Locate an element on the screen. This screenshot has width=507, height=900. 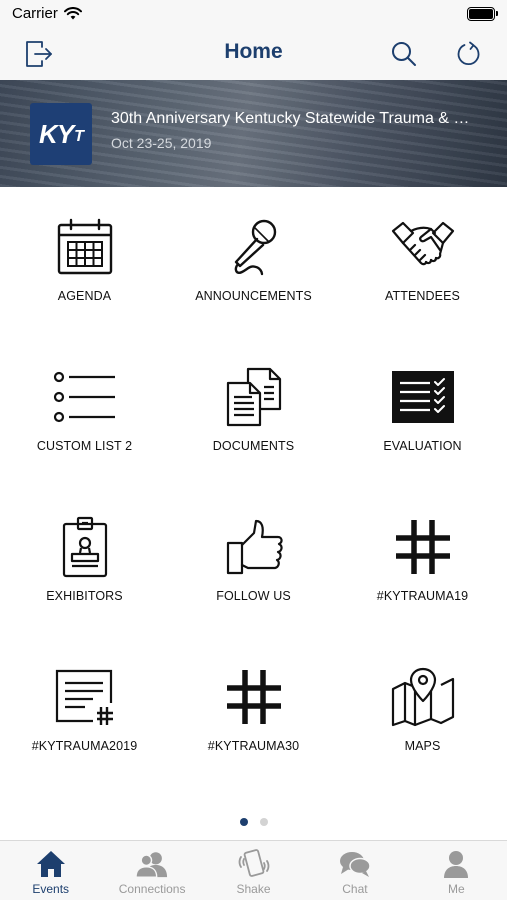
tile-follow-us: FOLLOW US is located at coordinates (253, 562).